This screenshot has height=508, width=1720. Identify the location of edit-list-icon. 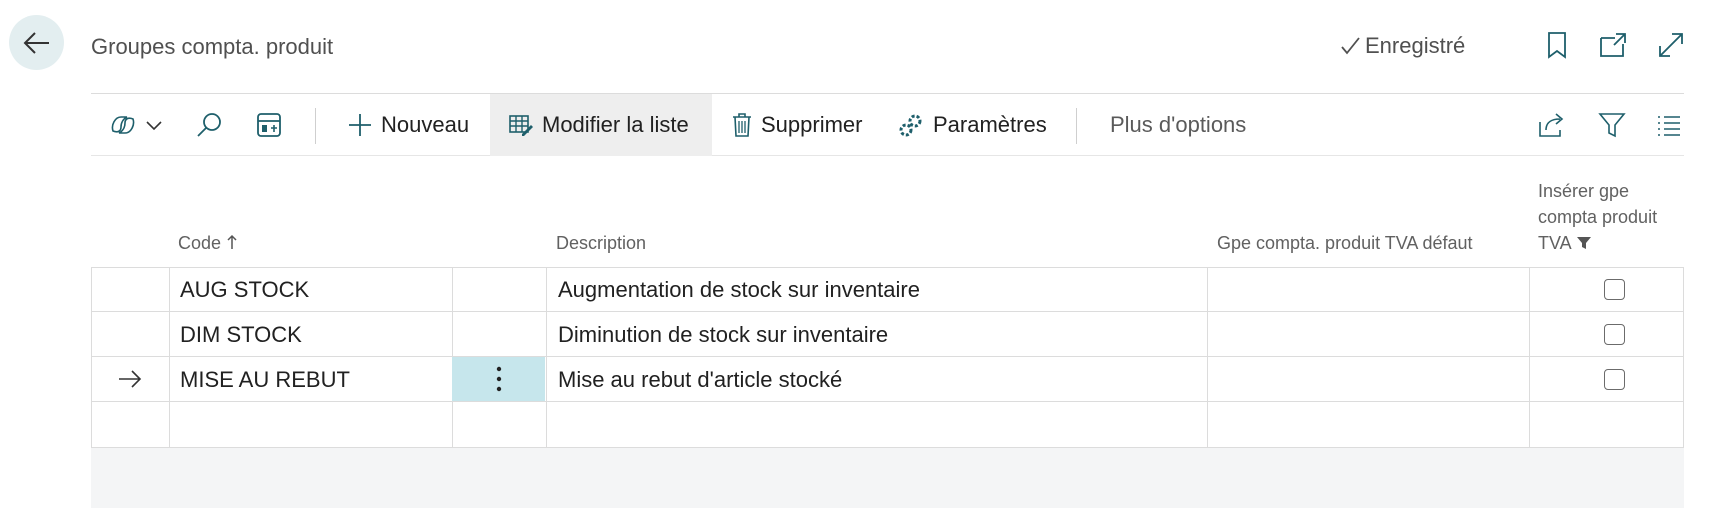
(521, 125).